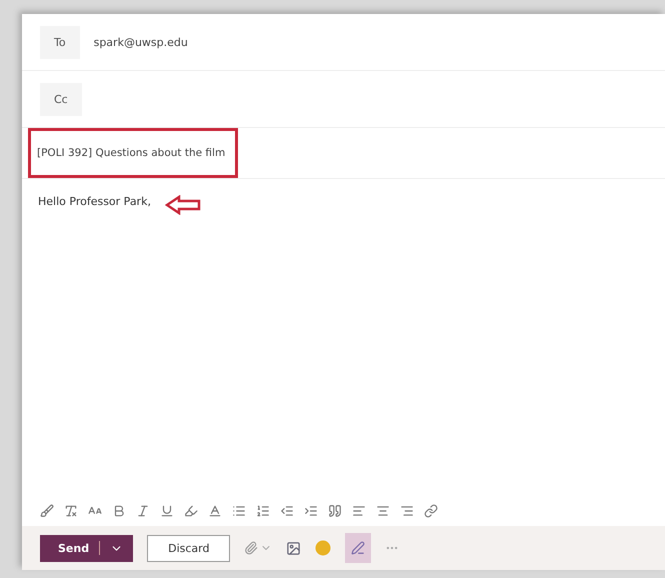 The height and width of the screenshot is (578, 665). What do you see at coordinates (383, 511) in the screenshot?
I see `align-center-icon` at bounding box center [383, 511].